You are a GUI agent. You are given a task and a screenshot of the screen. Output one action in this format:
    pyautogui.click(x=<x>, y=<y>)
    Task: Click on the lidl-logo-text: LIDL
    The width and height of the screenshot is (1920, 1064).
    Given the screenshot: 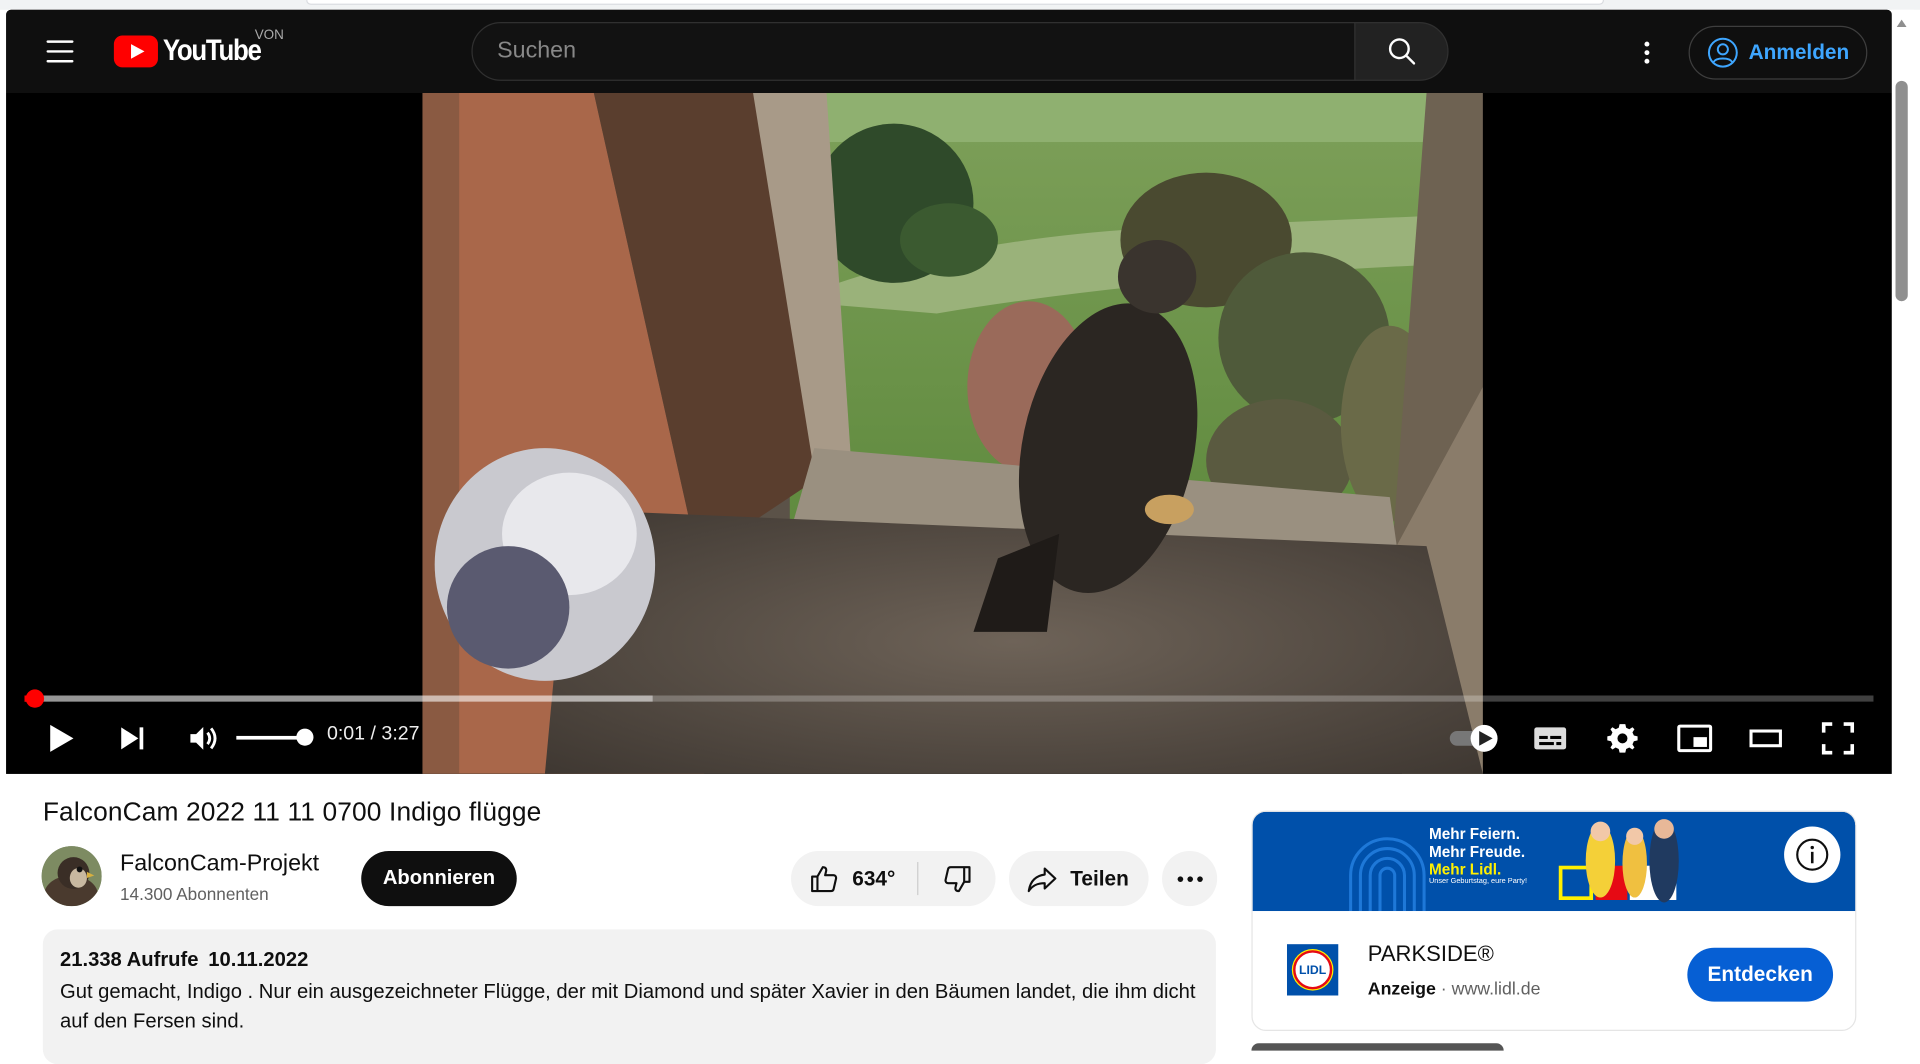 What is the action you would take?
    pyautogui.click(x=1313, y=970)
    